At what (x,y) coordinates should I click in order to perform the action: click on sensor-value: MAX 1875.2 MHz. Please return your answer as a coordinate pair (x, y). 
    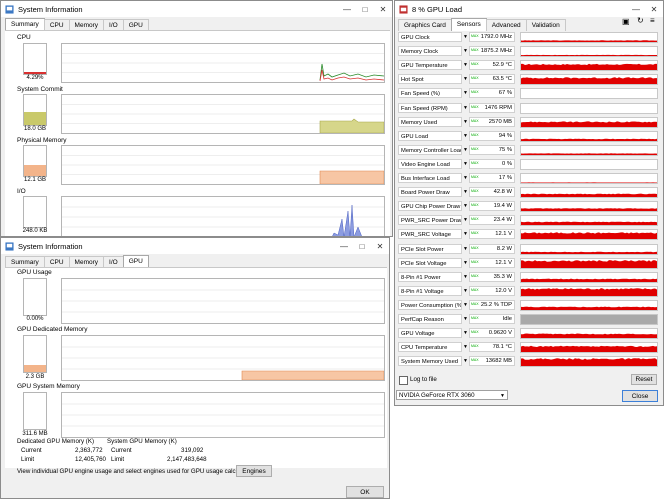
    Looking at the image, I should click on (492, 51).